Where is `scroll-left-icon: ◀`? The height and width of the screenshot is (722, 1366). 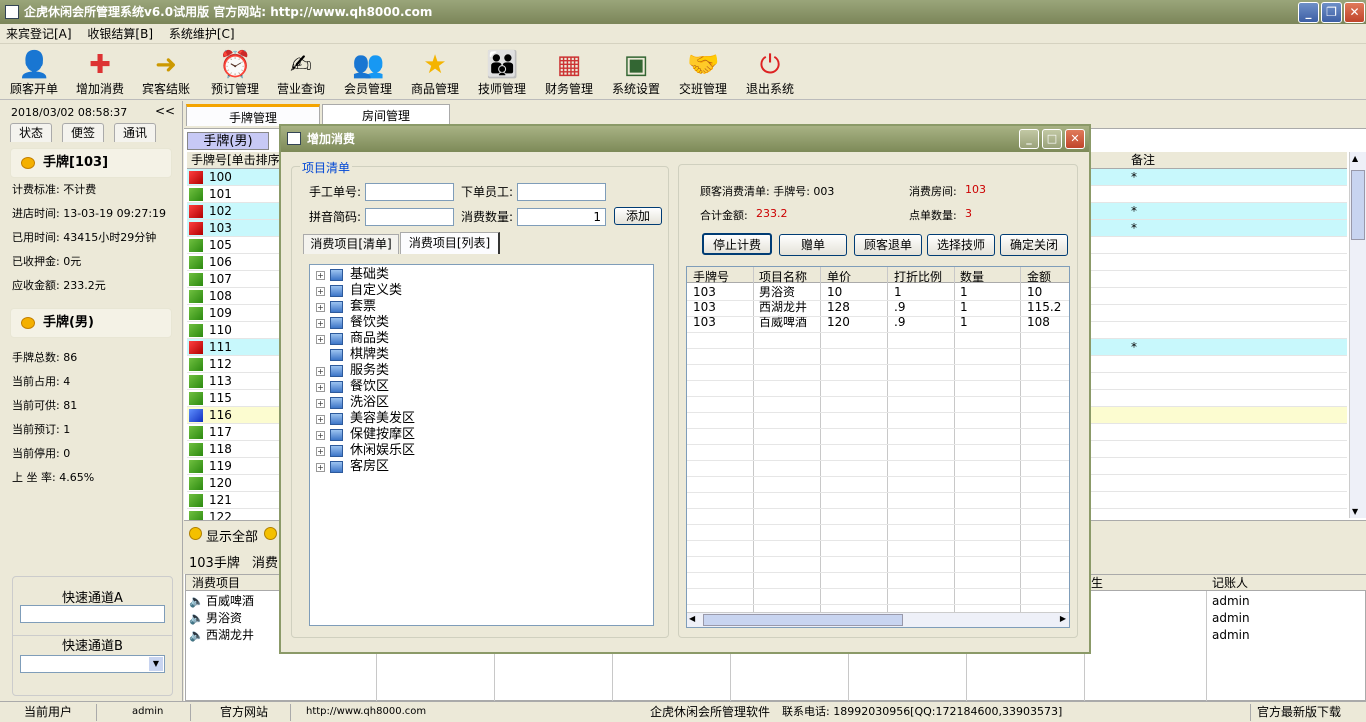
scroll-left-icon: ◀ is located at coordinates (692, 618).